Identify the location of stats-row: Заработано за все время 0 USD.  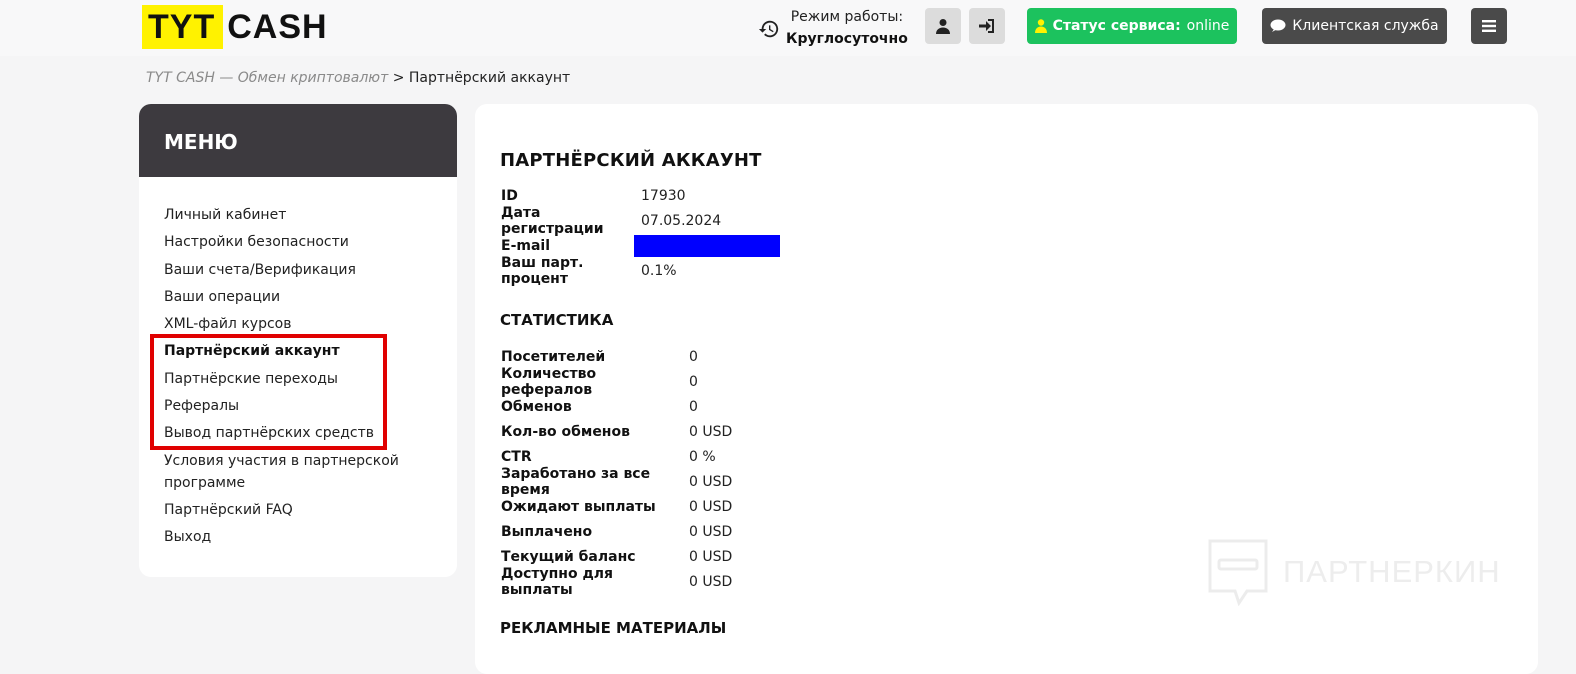
(617, 482).